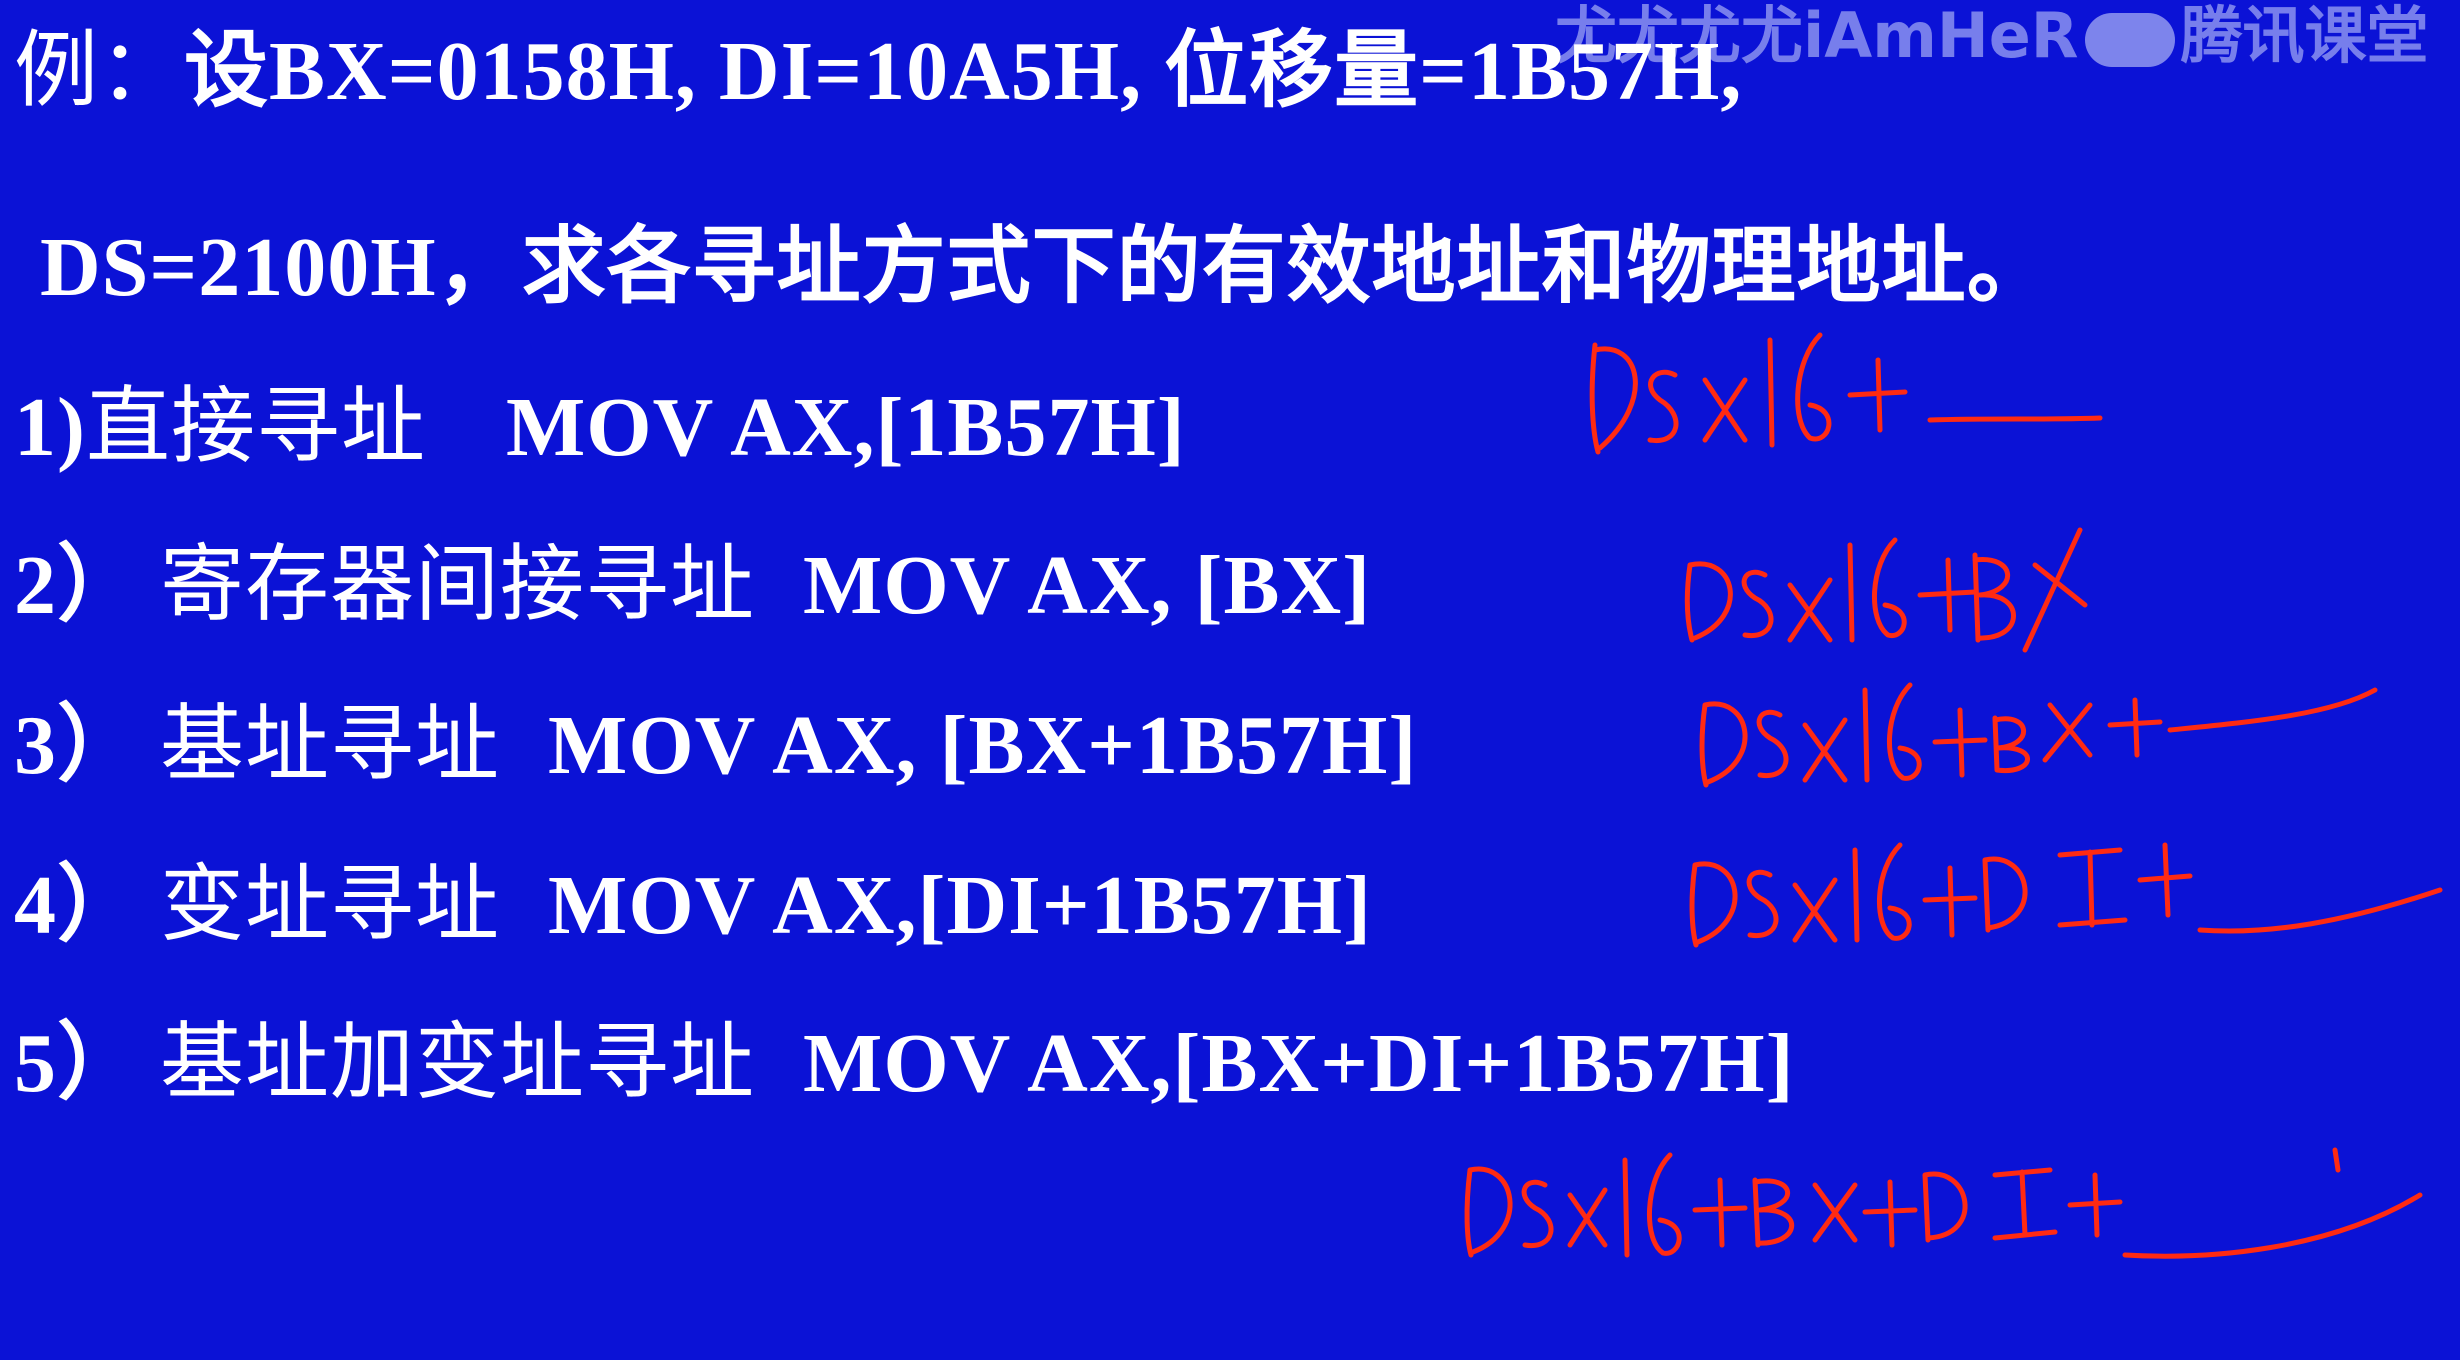 The image size is (2460, 1360). I want to click on addressing-mode: 直接寻址, so click(255, 426).